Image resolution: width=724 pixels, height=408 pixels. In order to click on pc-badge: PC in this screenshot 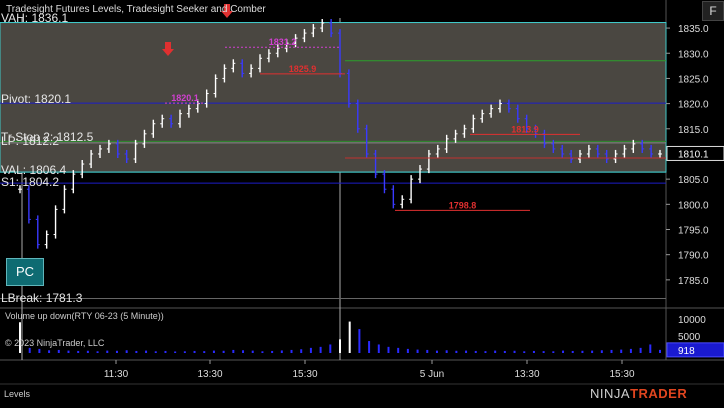, I will do `click(25, 272)`.